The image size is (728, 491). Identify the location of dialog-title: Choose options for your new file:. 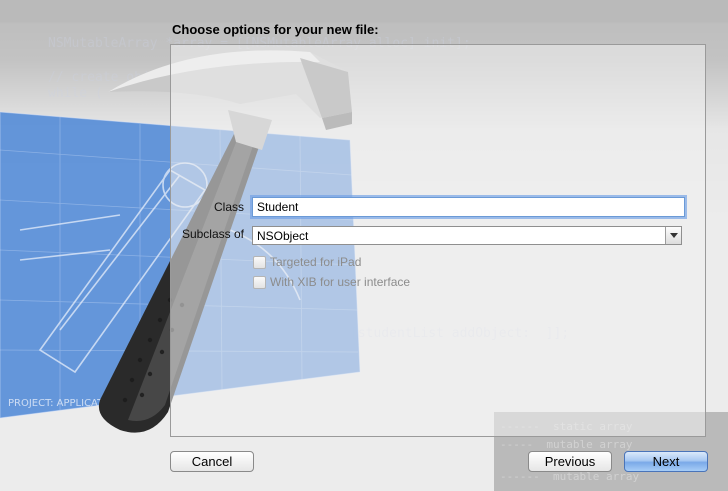
(275, 29).